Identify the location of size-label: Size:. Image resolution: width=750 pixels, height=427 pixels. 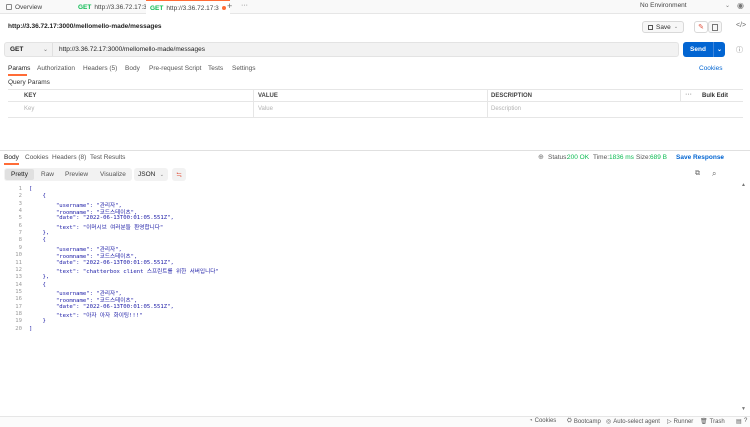
(643, 157).